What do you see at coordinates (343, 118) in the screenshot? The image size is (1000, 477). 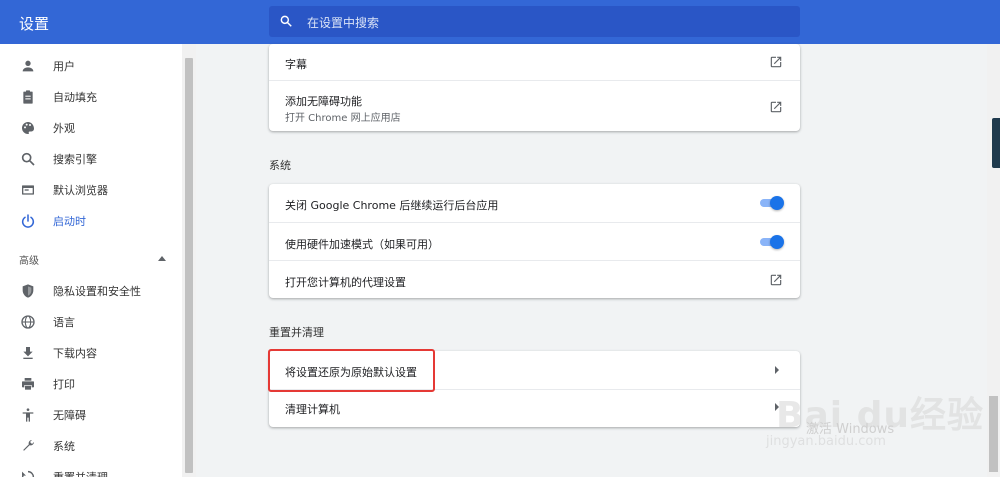 I see `add-features-sublabel: 打开 Chrome 网上应用店` at bounding box center [343, 118].